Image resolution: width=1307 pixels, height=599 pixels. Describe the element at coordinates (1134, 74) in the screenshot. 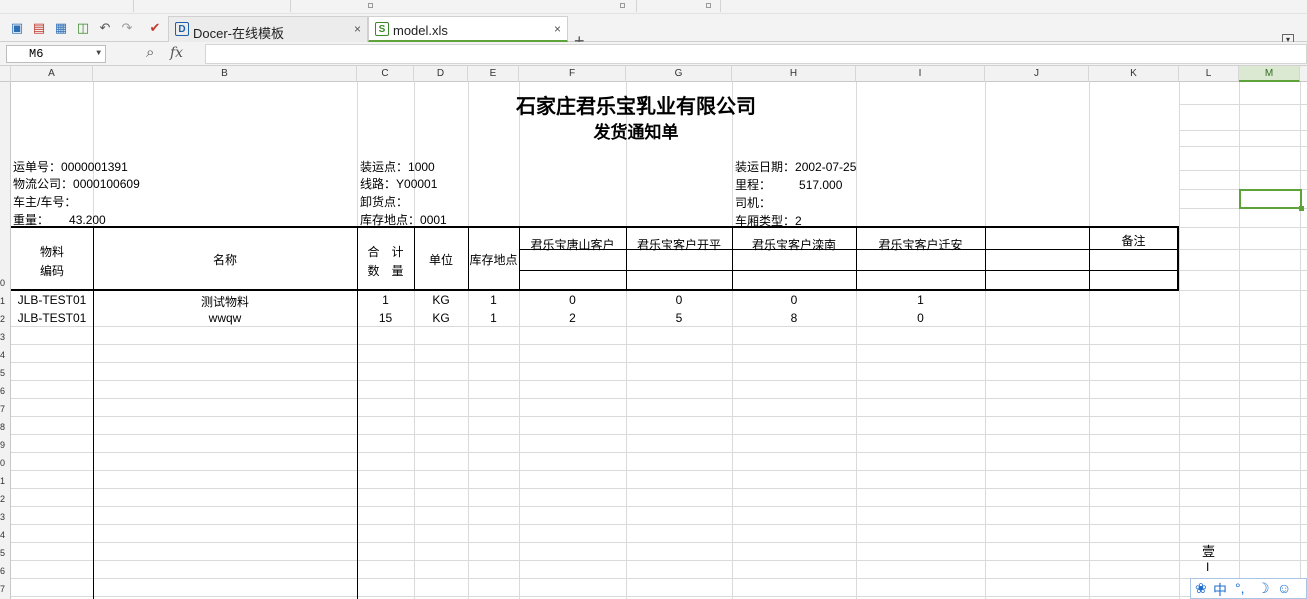

I see `column-header: K` at that location.